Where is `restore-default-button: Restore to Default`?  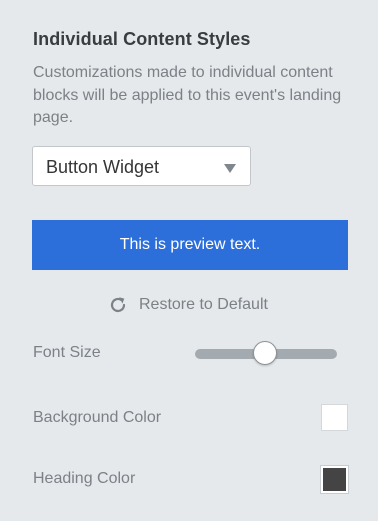
restore-default-button: Restore to Default is located at coordinates (188, 305).